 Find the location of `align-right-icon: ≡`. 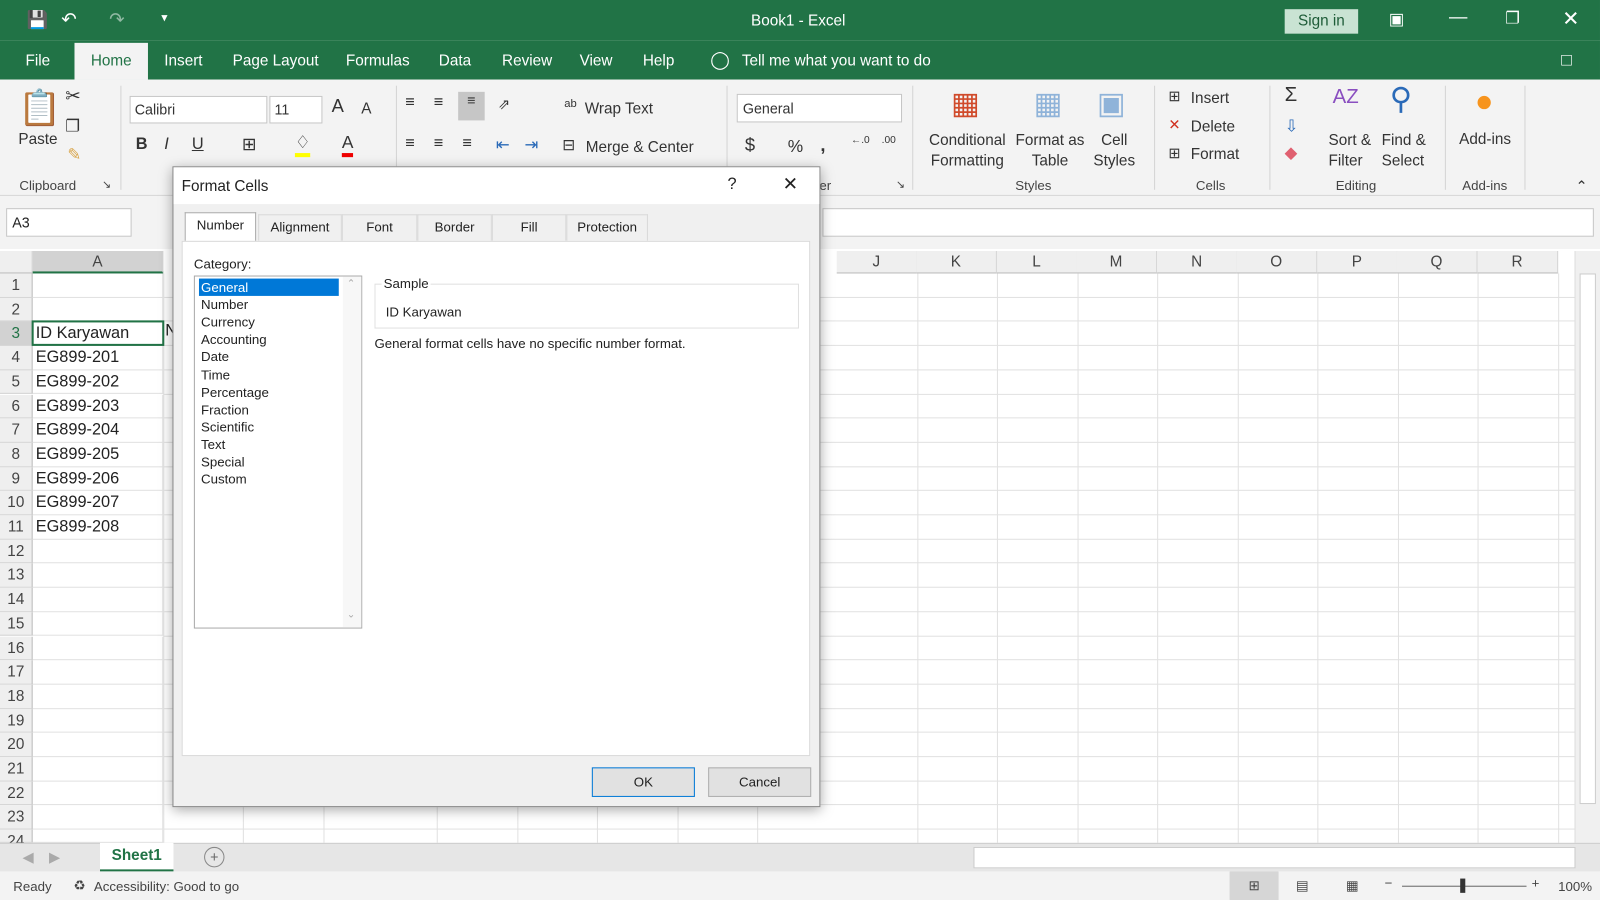

align-right-icon: ≡ is located at coordinates (467, 144).